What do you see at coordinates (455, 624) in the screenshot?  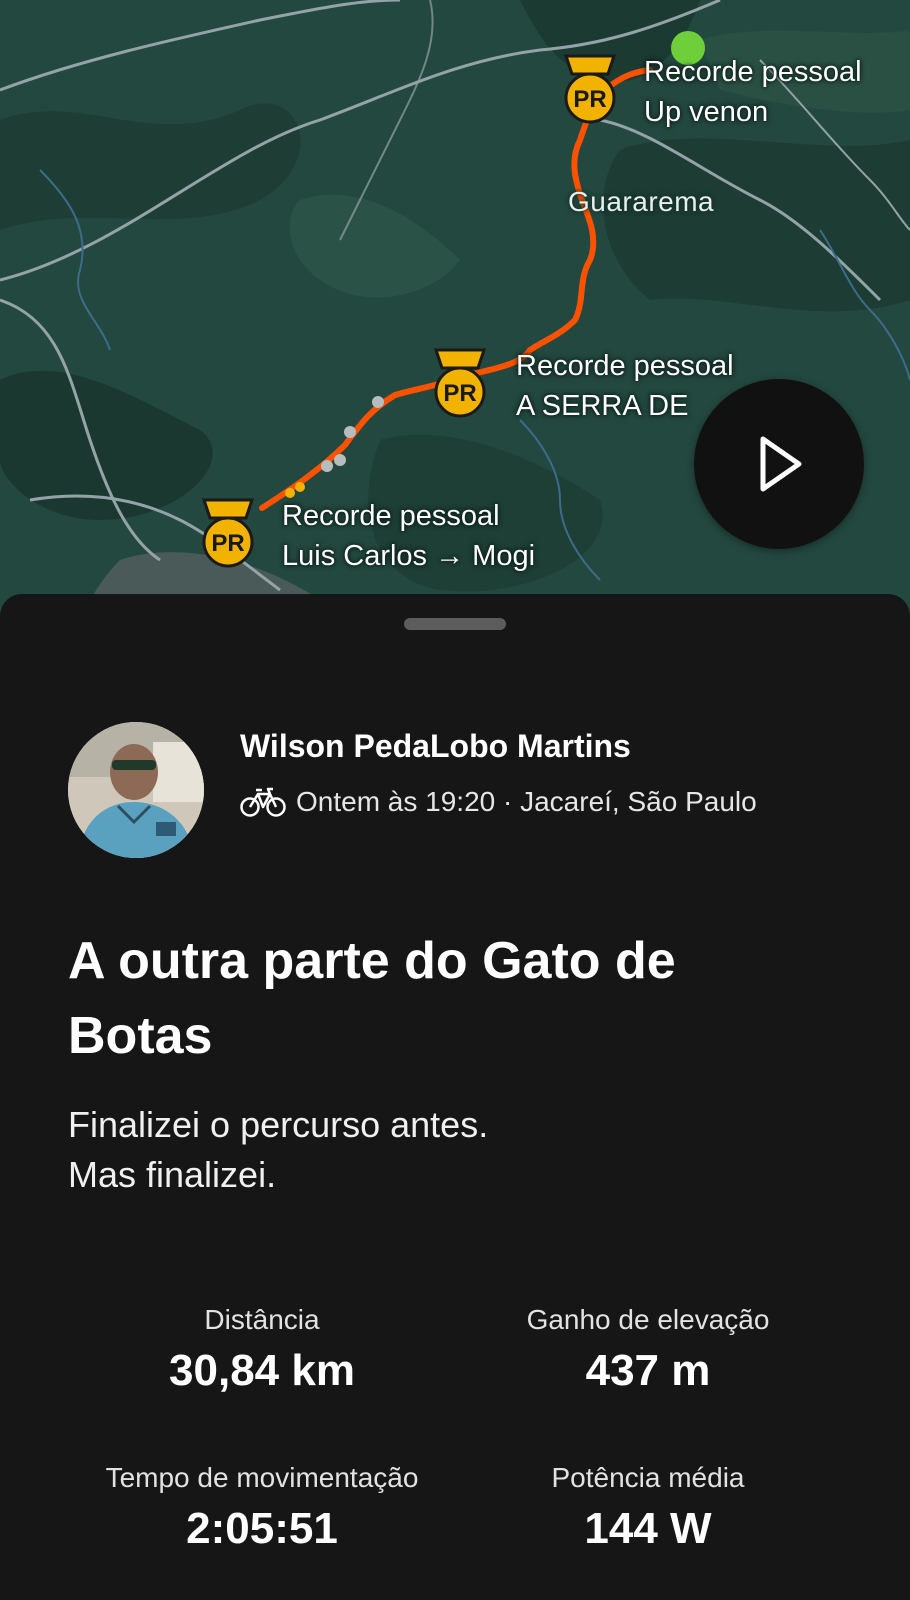 I see `sheet-drag-handle` at bounding box center [455, 624].